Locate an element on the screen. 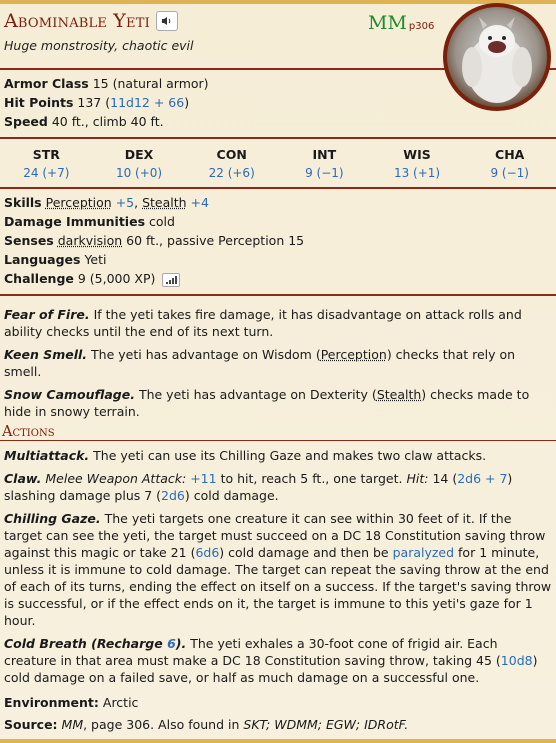 The image size is (556, 743). source-text: , page 306. Also found in is located at coordinates (161, 724).